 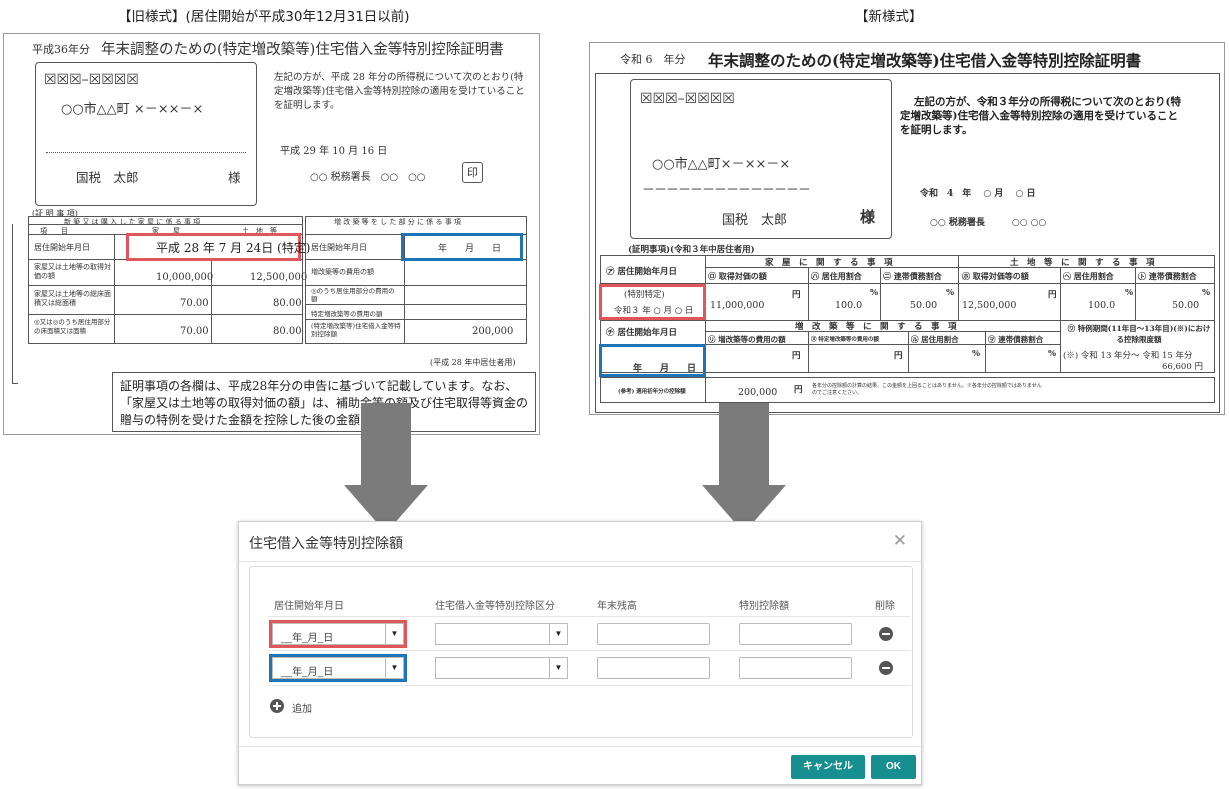 What do you see at coordinates (755, 220) in the screenshot?
I see `new-recipient-name: 国税 太郎` at bounding box center [755, 220].